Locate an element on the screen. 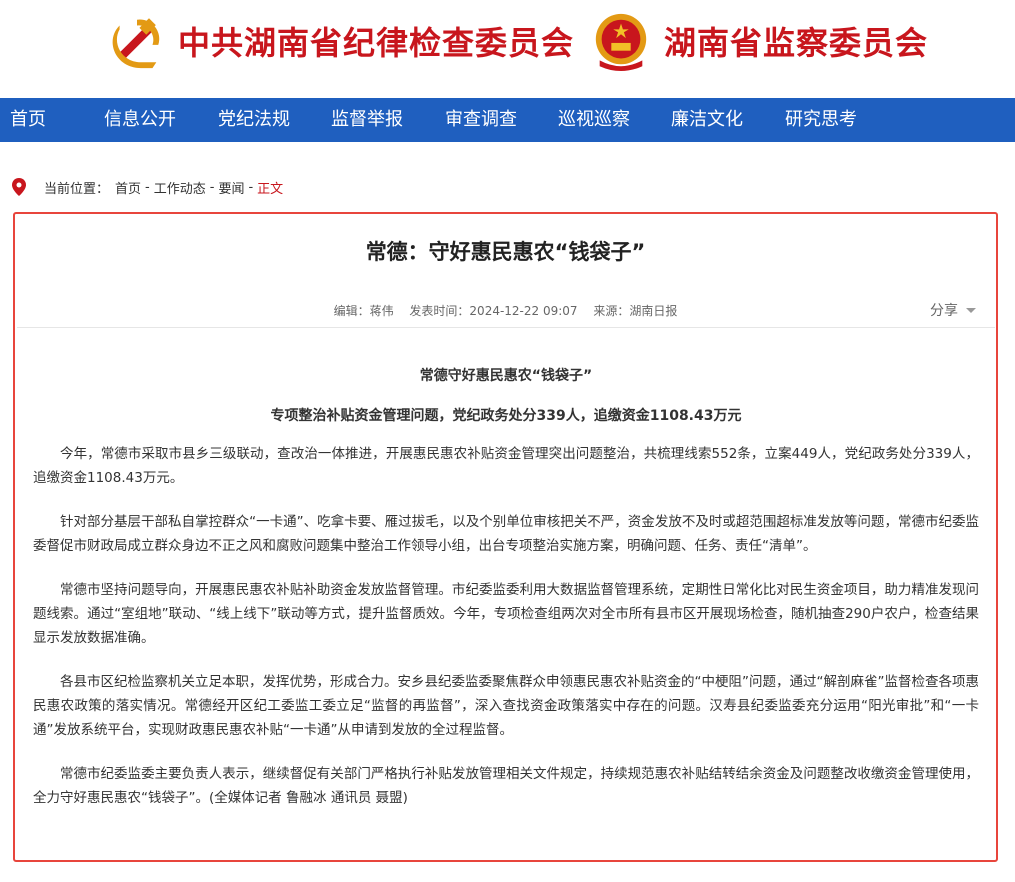  nav-review-investigation: 审查调查 is located at coordinates (481, 120).